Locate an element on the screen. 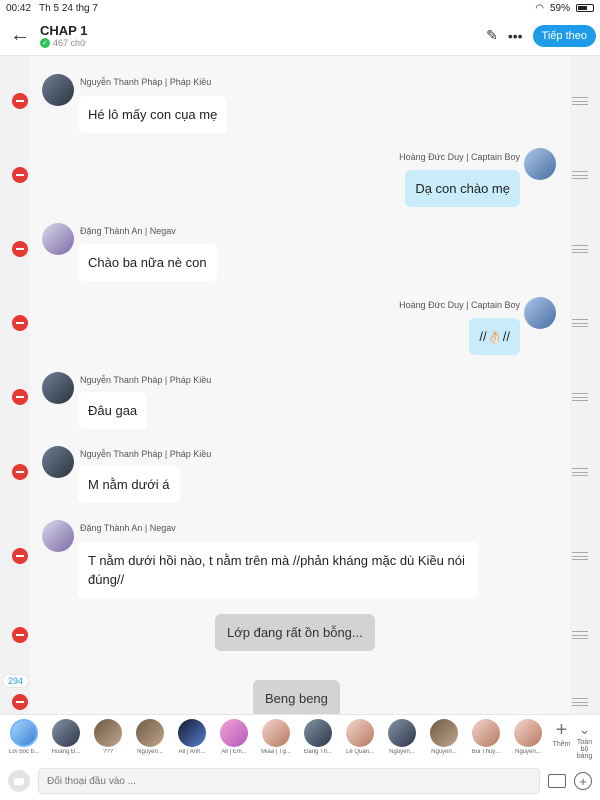 The width and height of the screenshot is (600, 800). check-icon: ✓ is located at coordinates (45, 43).